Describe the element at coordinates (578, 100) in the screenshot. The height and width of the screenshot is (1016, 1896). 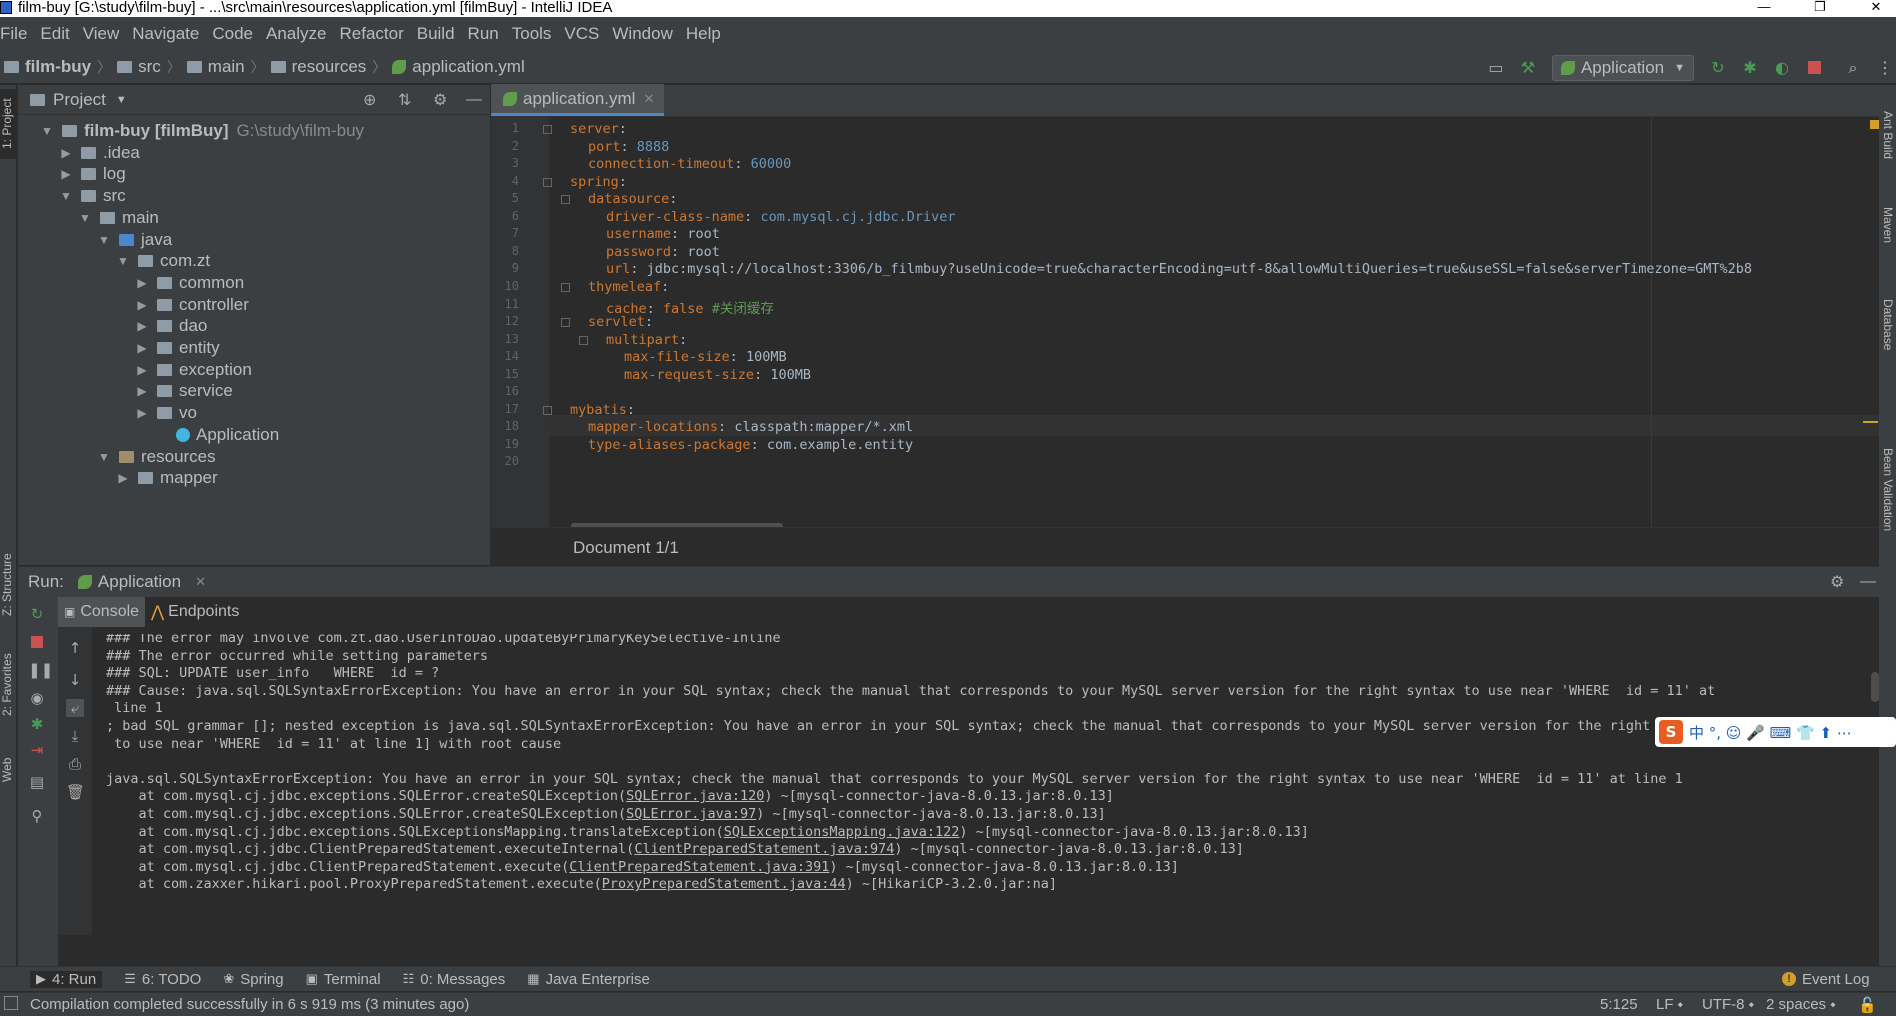
I see `tab-application-yml: application.yml ✕` at that location.